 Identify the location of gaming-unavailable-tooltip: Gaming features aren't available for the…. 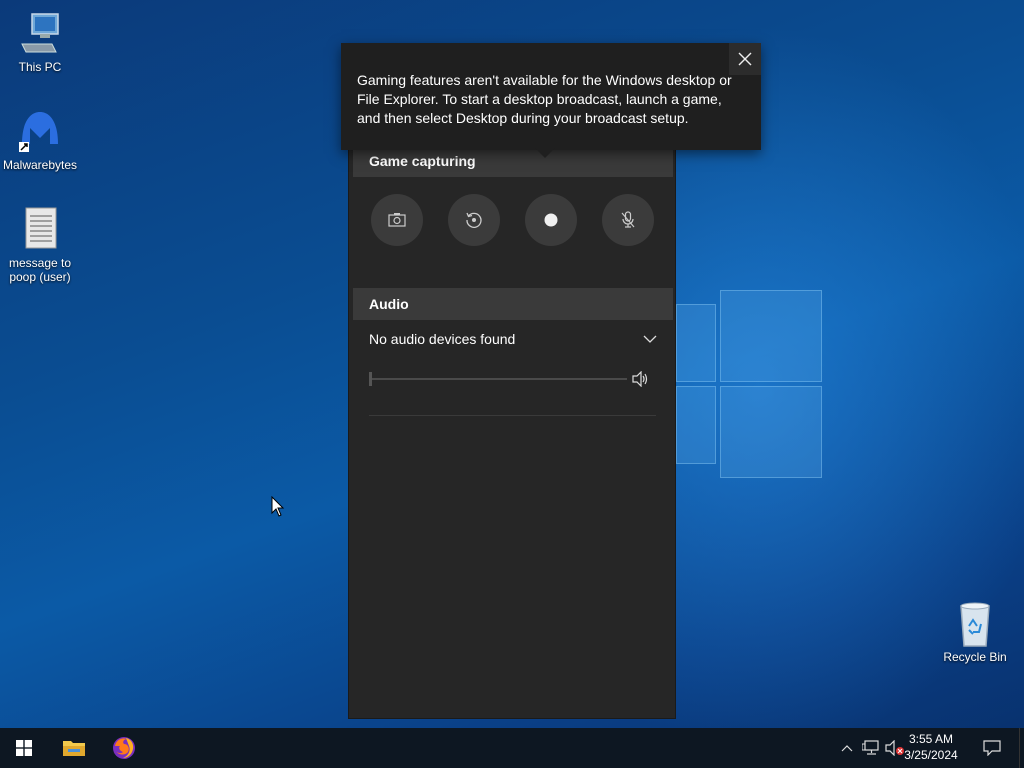
(551, 96).